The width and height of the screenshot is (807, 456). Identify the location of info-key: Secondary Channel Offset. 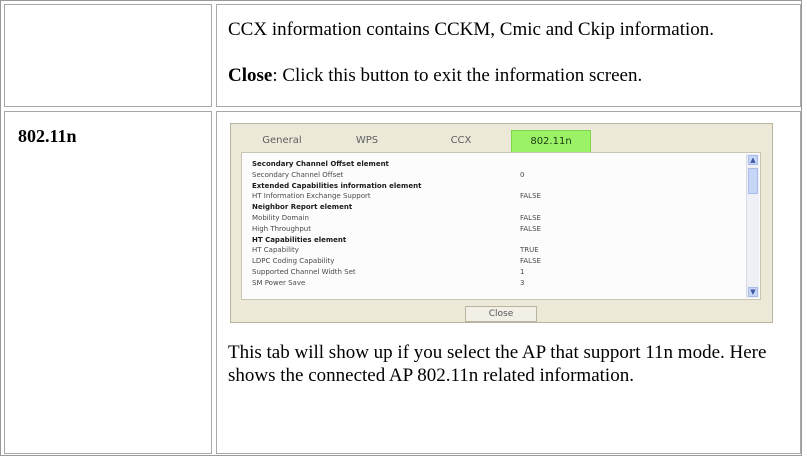
(298, 174).